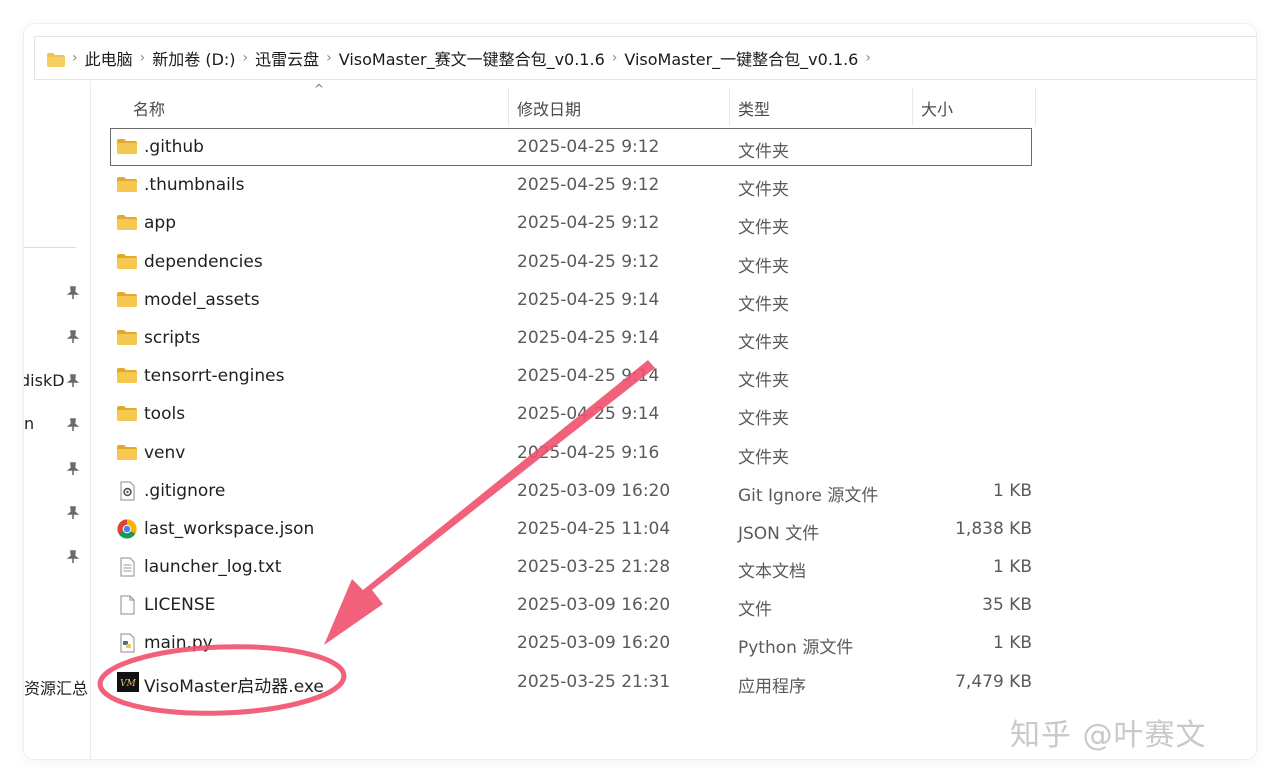 The width and height of the screenshot is (1280, 783). Describe the element at coordinates (472, 58) in the screenshot. I see `breadcrumb-bundle-folder: VisoMaster_赛文一键整合包_v0.1.6` at that location.